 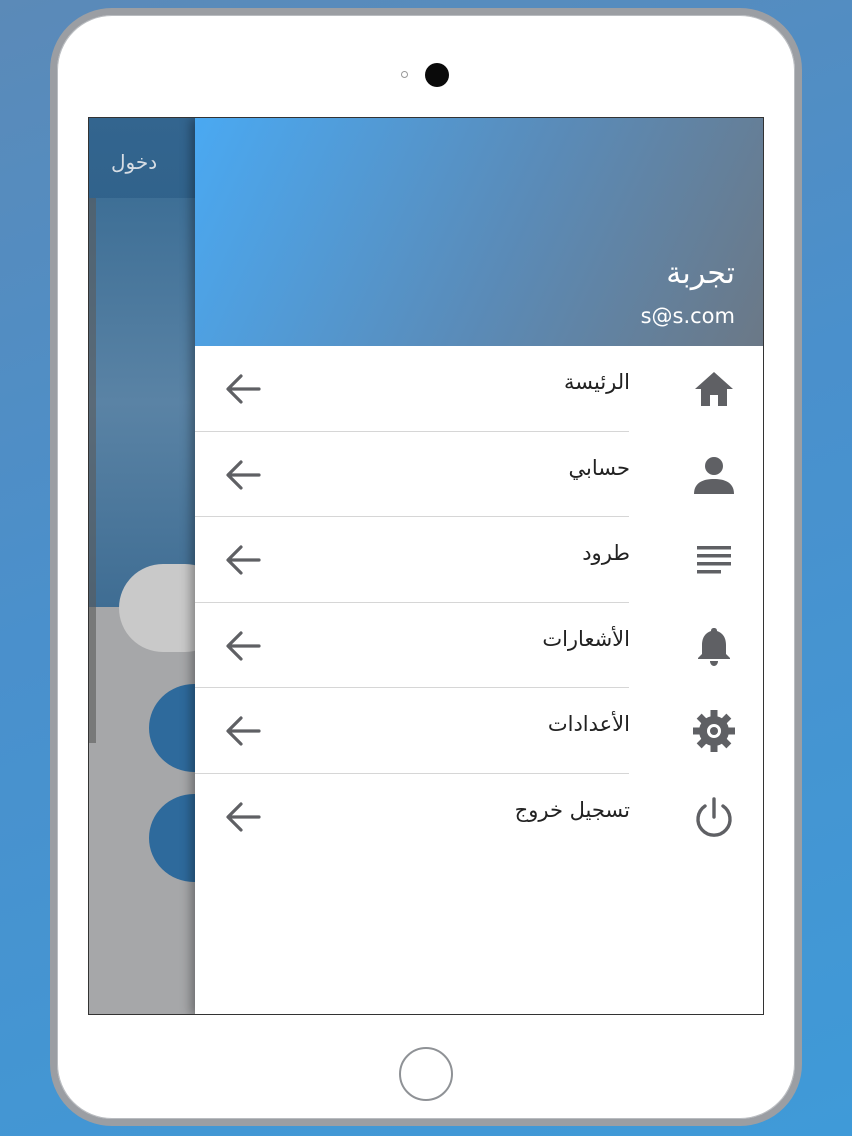 What do you see at coordinates (479, 232) in the screenshot?
I see `drawer-header: تجربة s@s.com` at bounding box center [479, 232].